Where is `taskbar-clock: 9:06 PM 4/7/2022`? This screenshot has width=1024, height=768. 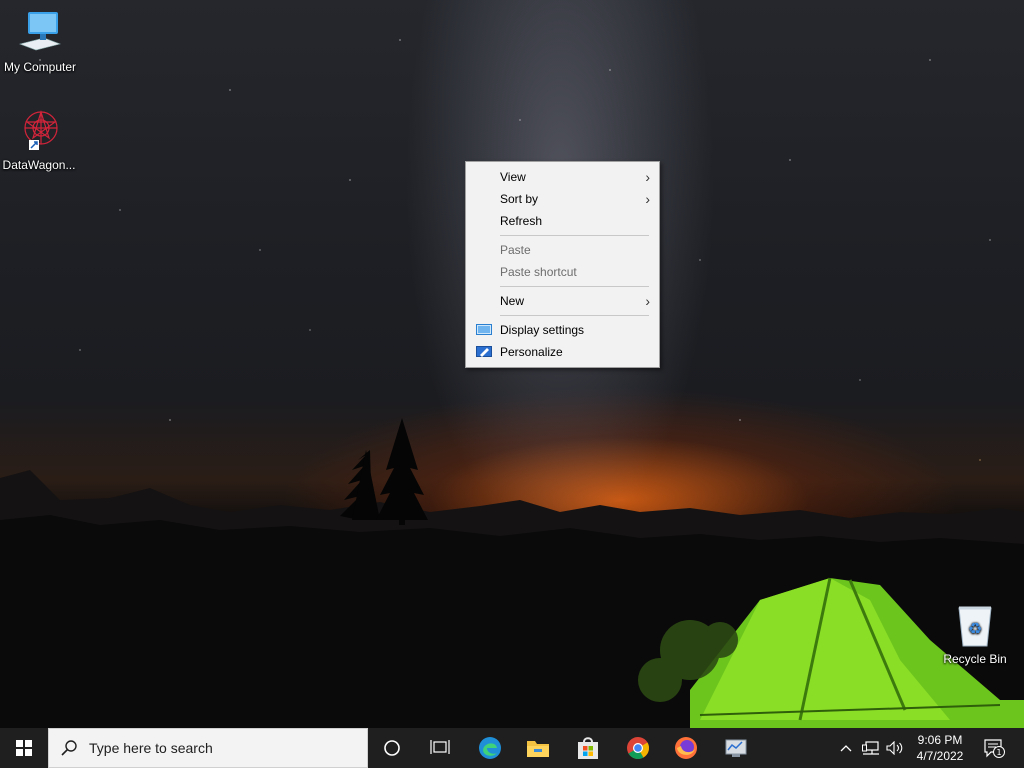 taskbar-clock: 9:06 PM 4/7/2022 is located at coordinates (940, 748).